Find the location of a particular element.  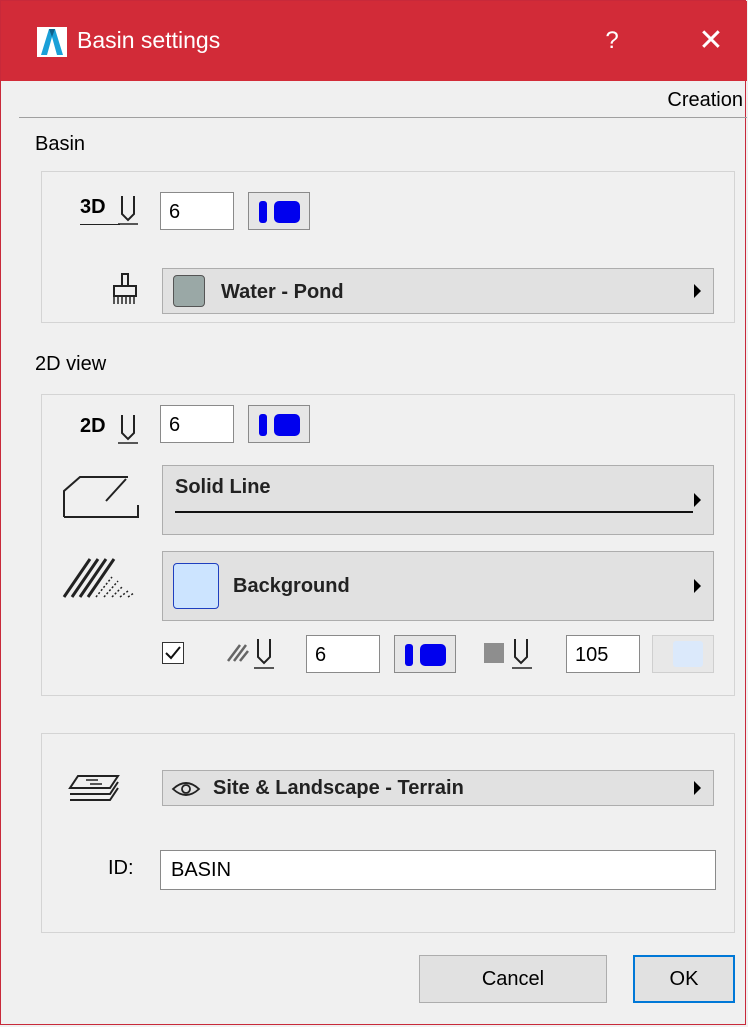

cancel-button: Cancel is located at coordinates (513, 979).